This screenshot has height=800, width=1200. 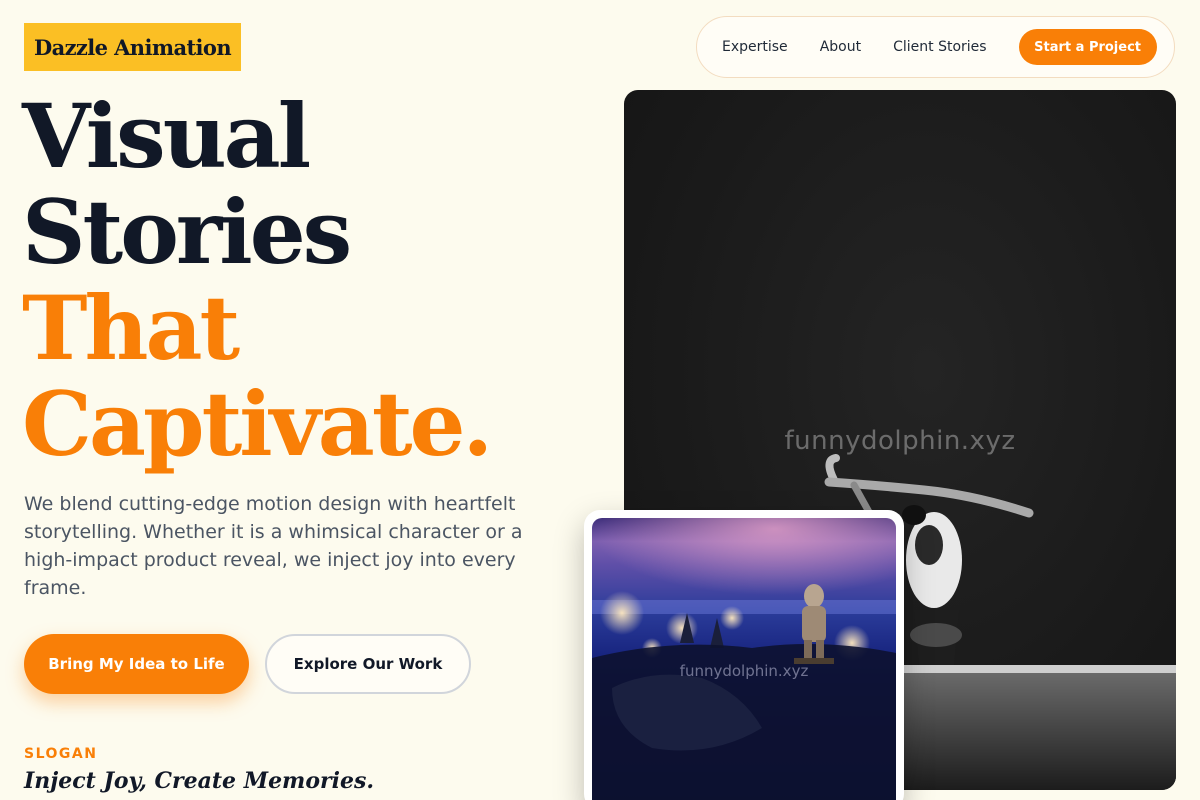 I want to click on astronaut-city-image: funnydolphin.xyz, so click(x=744, y=659).